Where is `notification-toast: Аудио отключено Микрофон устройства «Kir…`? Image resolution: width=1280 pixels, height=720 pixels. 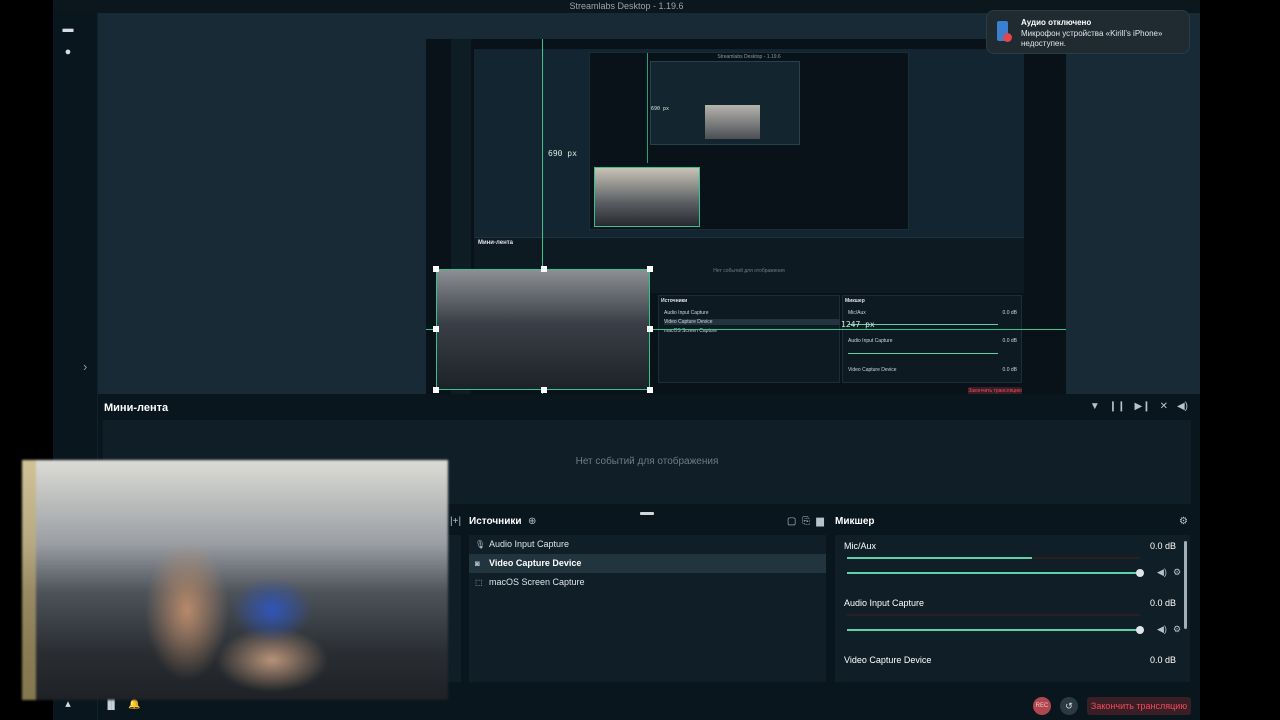
notification-toast: Аудио отключено Микрофон устройства «Kir… is located at coordinates (1088, 32).